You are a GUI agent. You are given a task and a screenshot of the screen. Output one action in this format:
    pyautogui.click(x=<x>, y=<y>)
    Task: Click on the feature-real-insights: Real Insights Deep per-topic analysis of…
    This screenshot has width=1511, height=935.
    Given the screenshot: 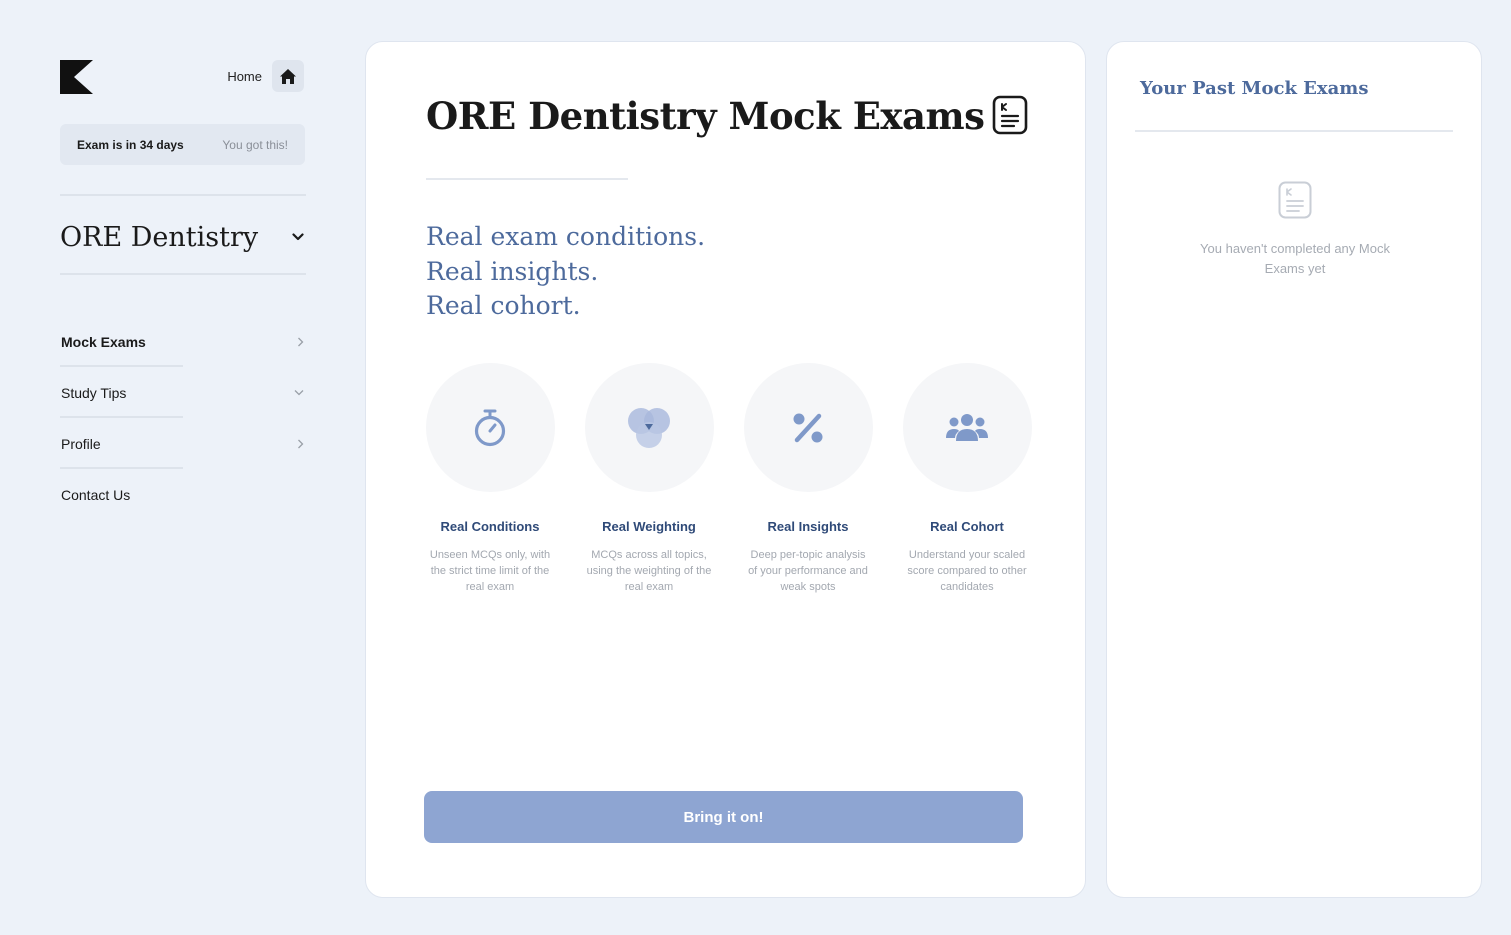 What is the action you would take?
    pyautogui.click(x=808, y=479)
    